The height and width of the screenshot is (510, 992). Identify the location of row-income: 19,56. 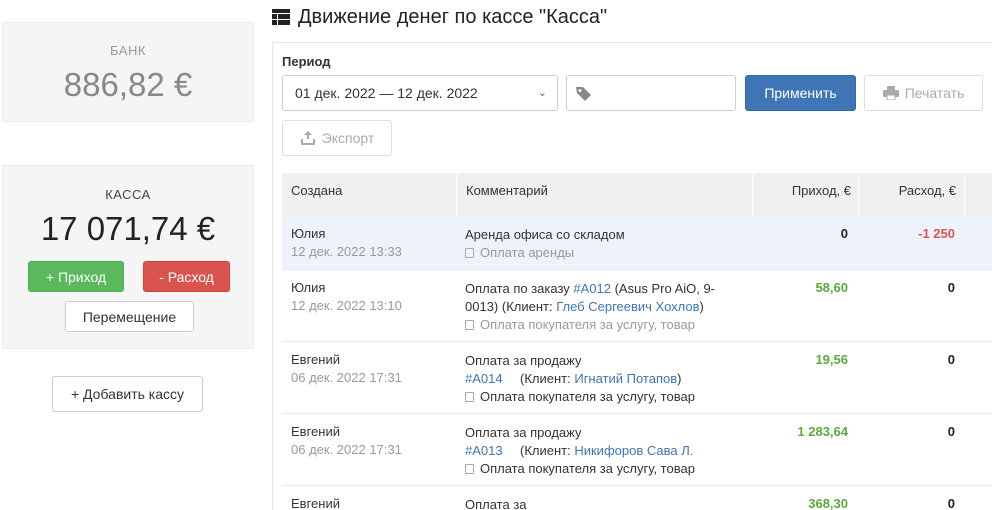
(831, 359).